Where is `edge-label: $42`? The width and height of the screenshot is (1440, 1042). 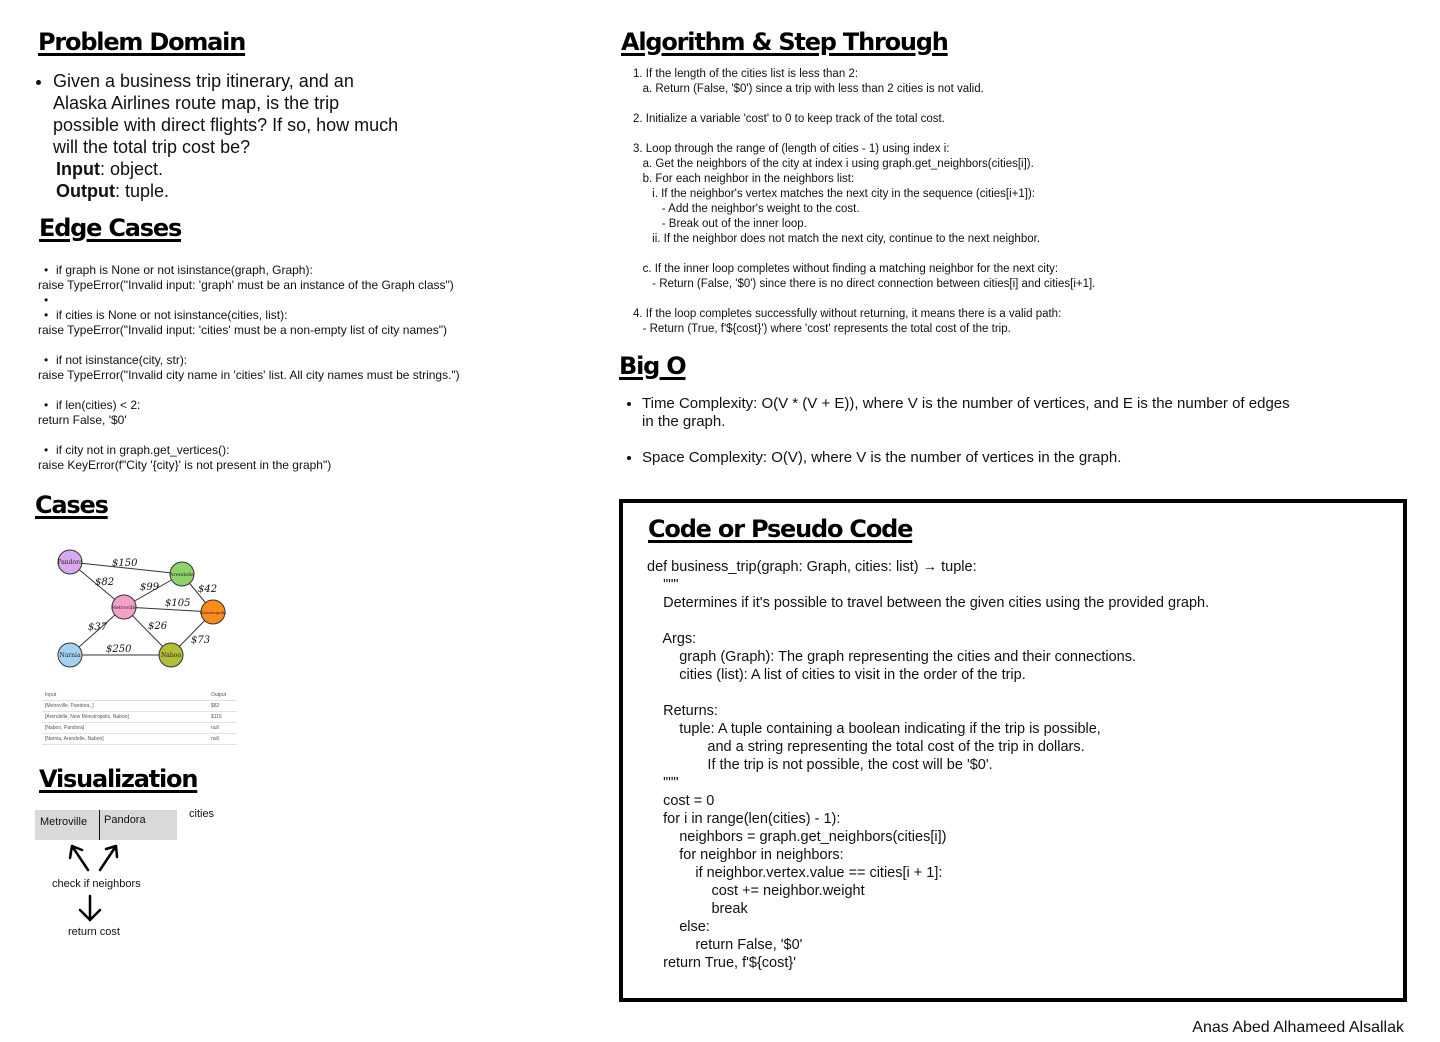 edge-label: $42 is located at coordinates (207, 589).